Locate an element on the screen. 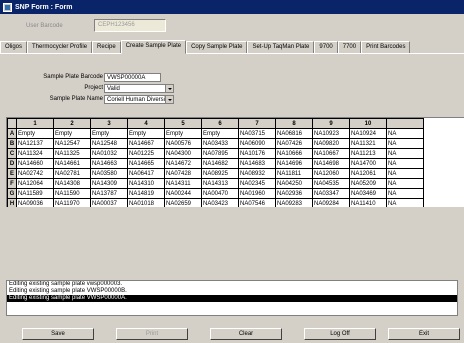  grid-cell: NA11321 is located at coordinates (368, 143).